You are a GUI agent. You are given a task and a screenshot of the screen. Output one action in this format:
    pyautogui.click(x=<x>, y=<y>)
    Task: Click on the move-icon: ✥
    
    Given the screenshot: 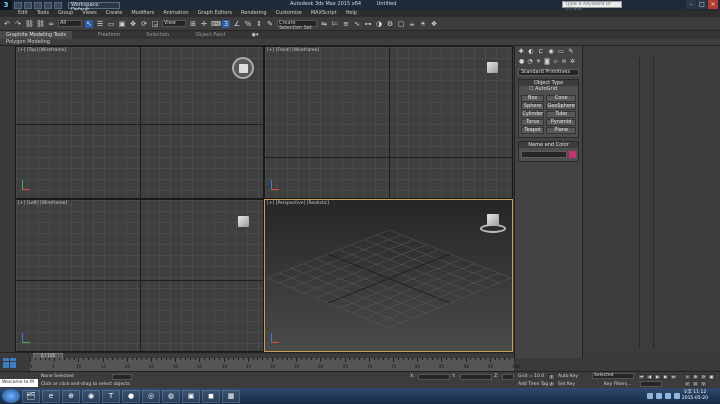 What is the action you would take?
    pyautogui.click(x=133, y=24)
    